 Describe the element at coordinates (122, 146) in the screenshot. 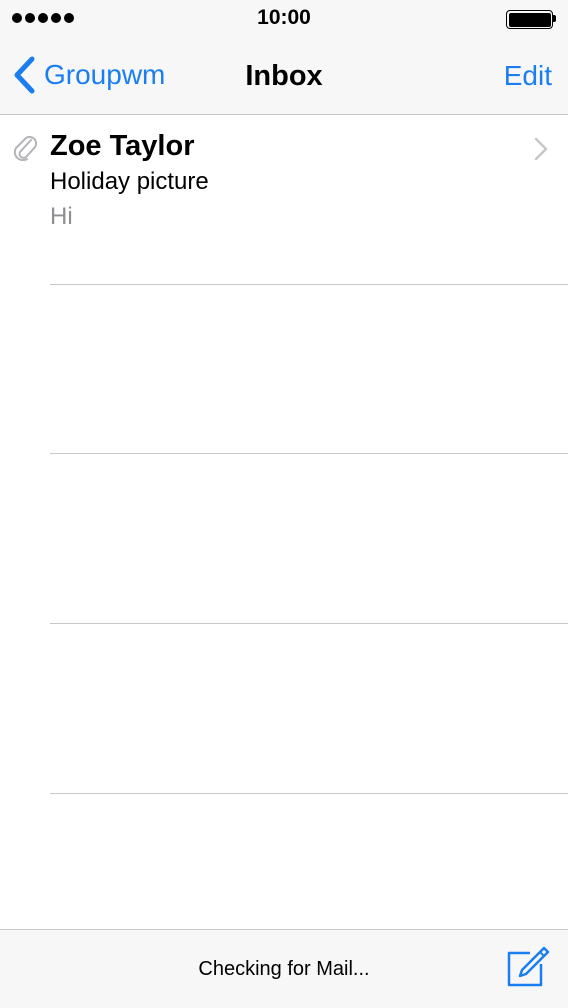

I see `mail-sender: Zoe Taylor` at that location.